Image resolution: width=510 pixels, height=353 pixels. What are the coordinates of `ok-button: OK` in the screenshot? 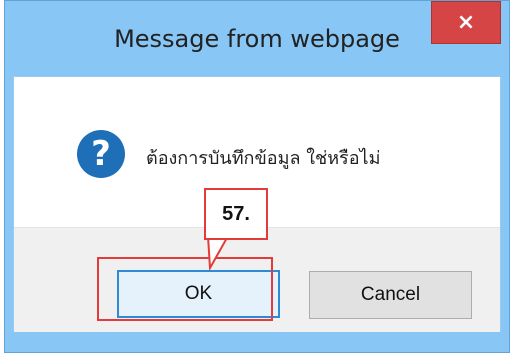 It's located at (198, 294).